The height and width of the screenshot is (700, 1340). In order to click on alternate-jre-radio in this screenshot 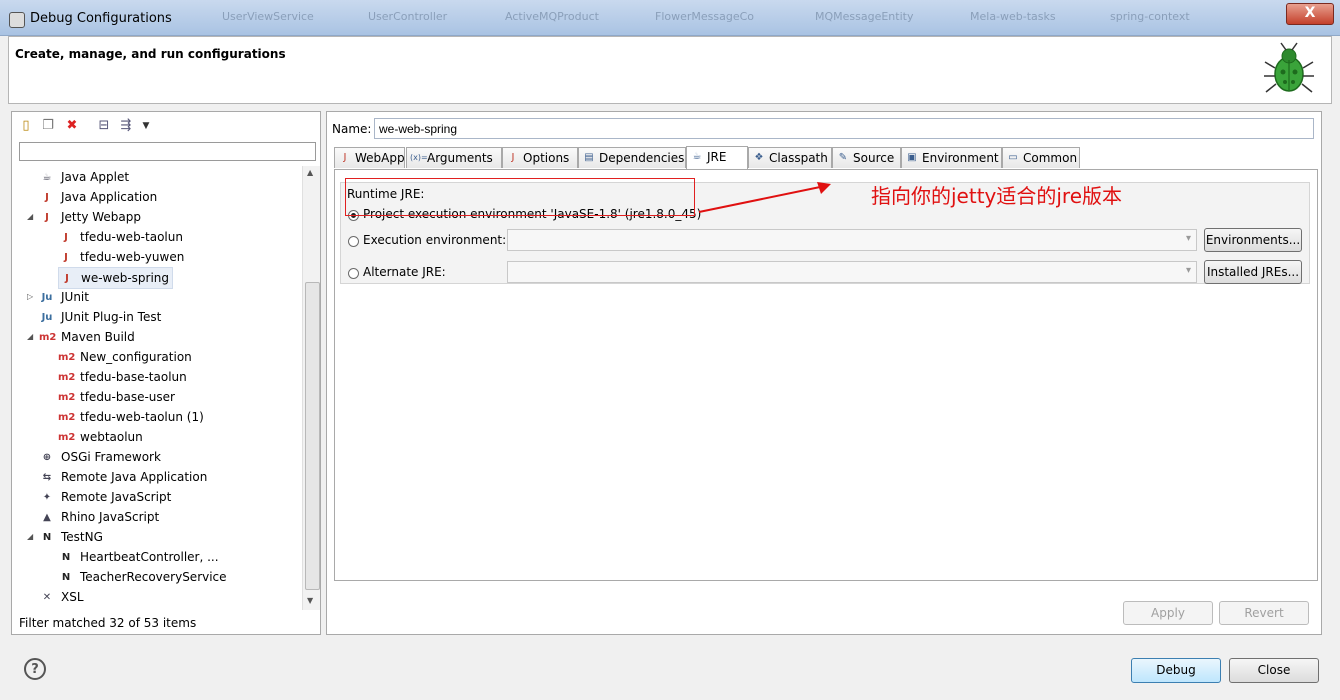, I will do `click(353, 273)`.